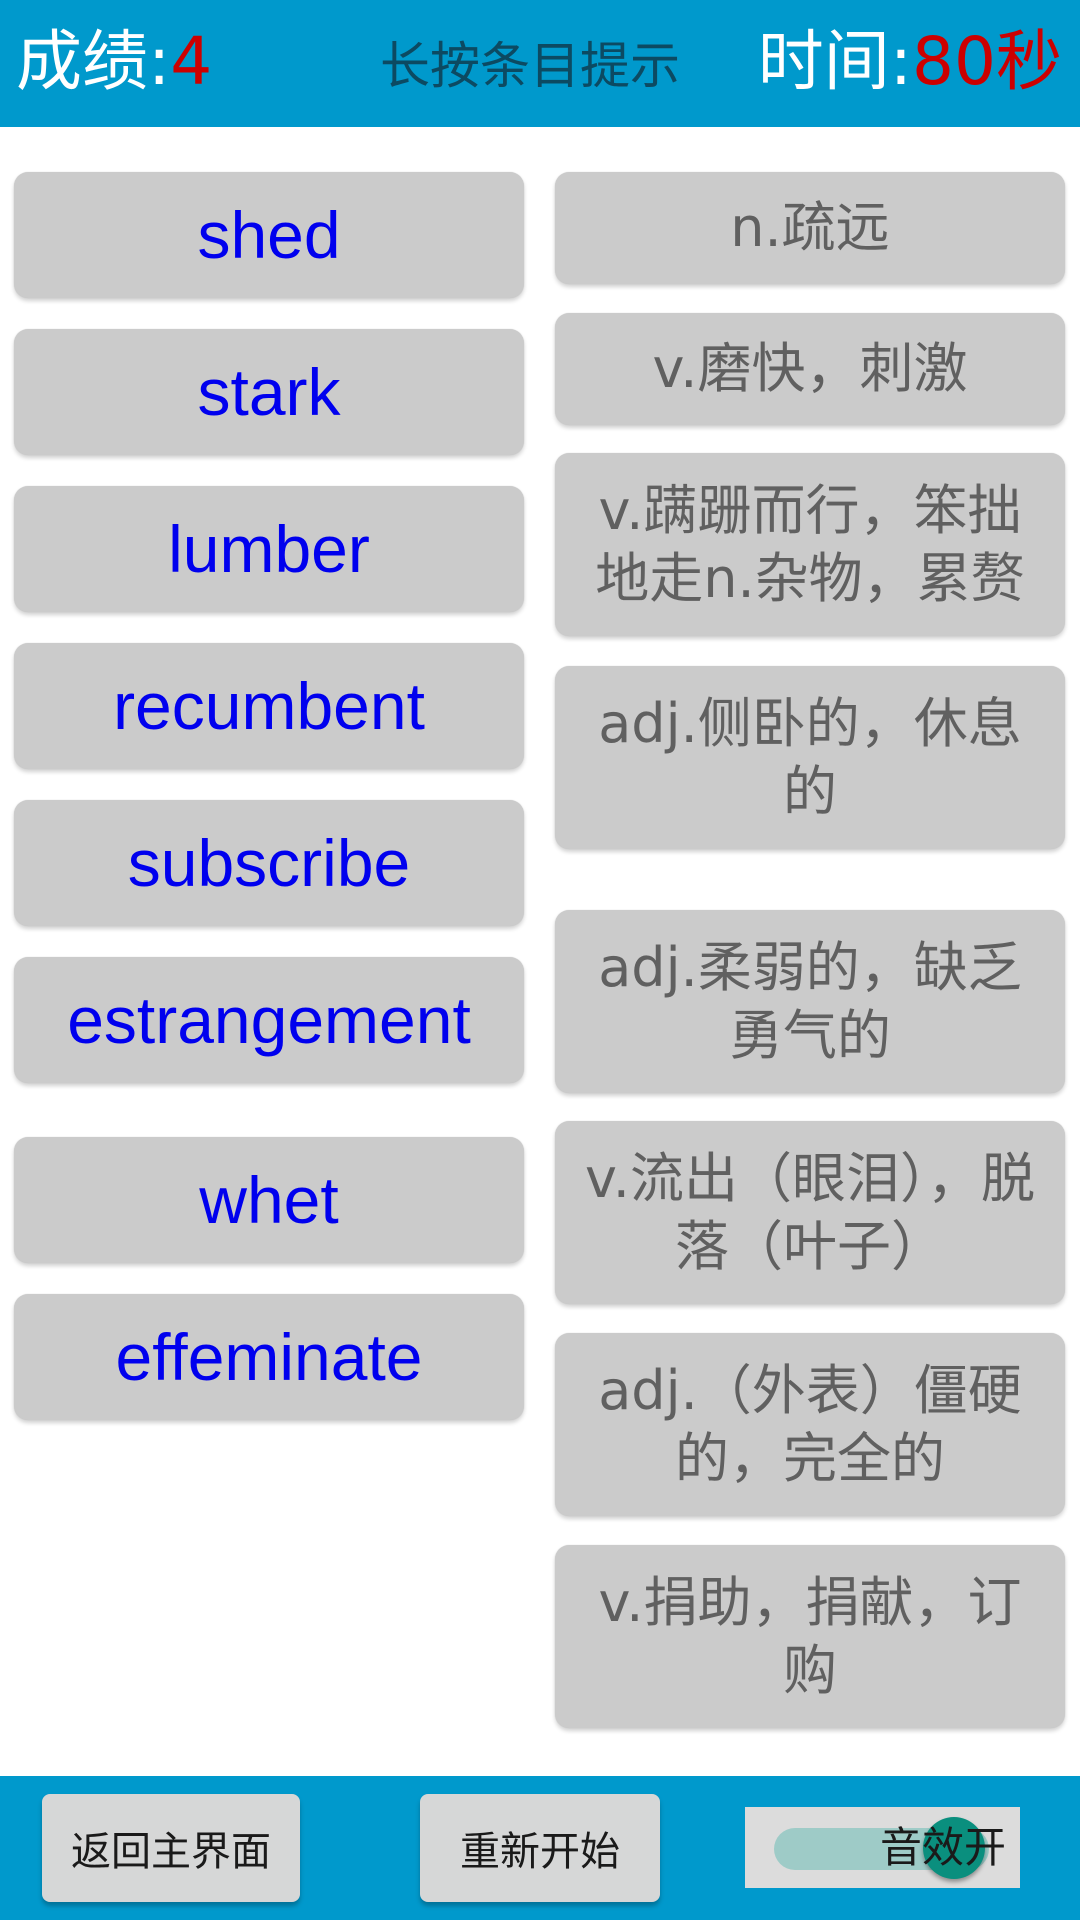  What do you see at coordinates (810, 1636) in the screenshot?
I see `definition-card: v.捐助，捐献，订购` at bounding box center [810, 1636].